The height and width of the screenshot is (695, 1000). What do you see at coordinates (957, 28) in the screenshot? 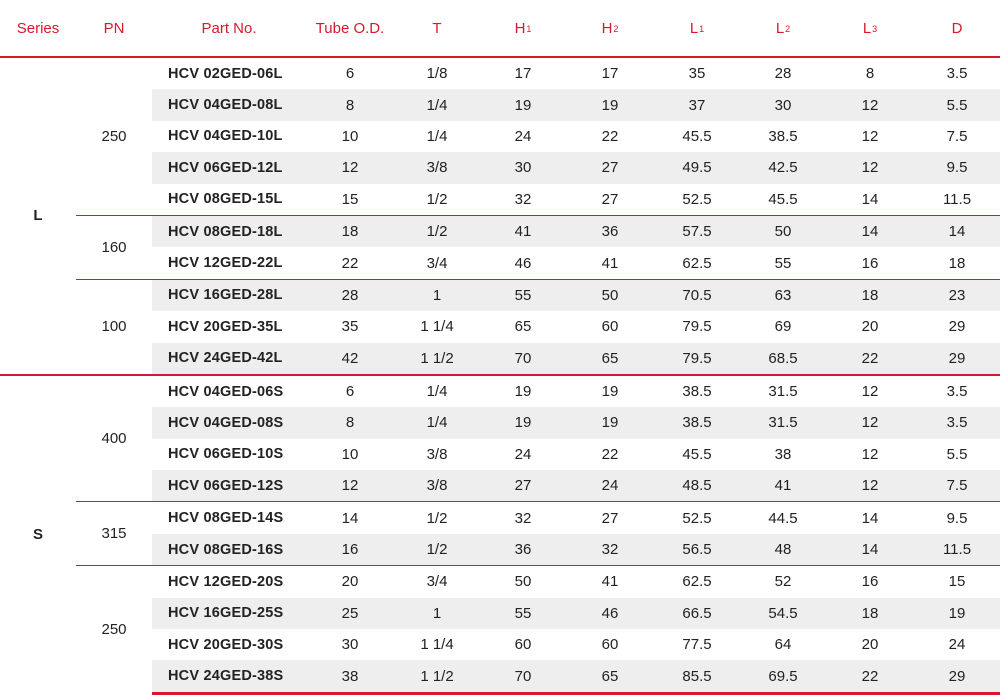
I see `column-header: D` at bounding box center [957, 28].